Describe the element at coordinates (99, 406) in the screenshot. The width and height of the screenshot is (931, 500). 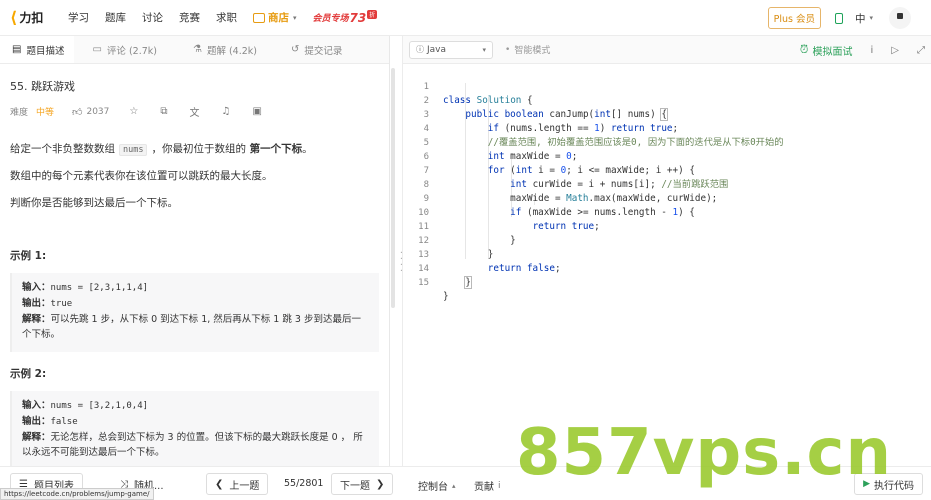
I see `input-value: nums = [3,2,1,0,4]` at that location.